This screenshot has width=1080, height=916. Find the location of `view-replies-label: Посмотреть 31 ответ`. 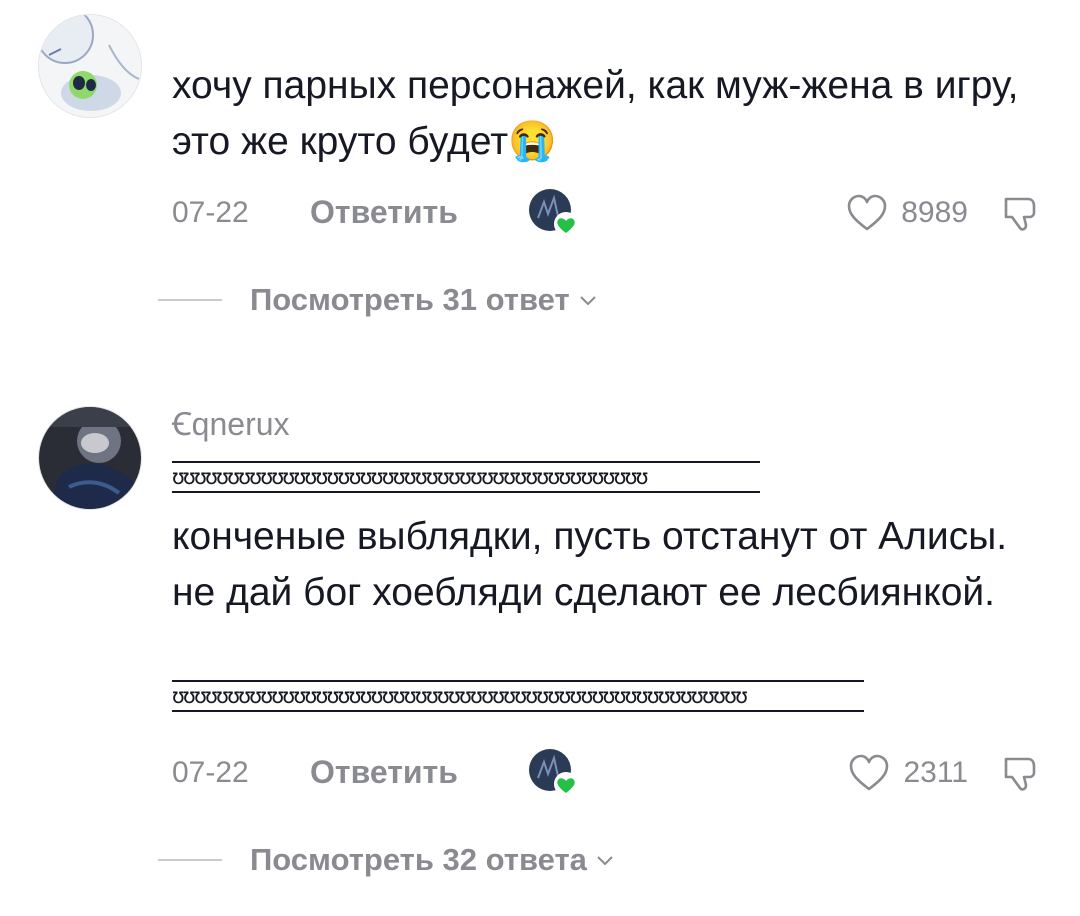

view-replies-label: Посмотреть 31 ответ is located at coordinates (410, 299).